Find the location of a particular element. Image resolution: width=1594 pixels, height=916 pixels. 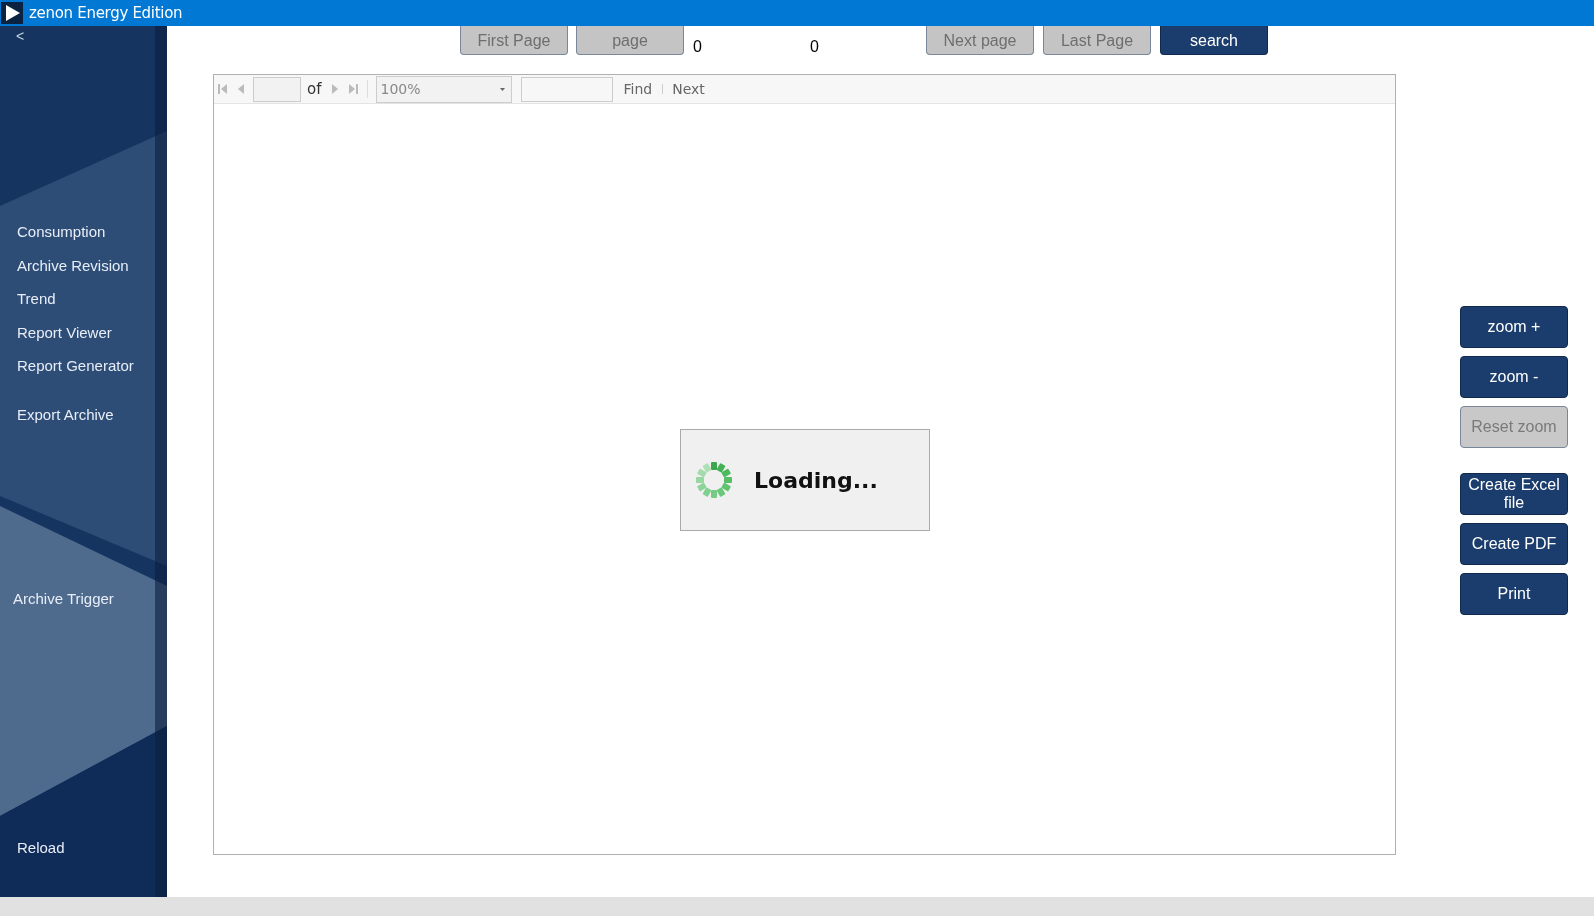

dropdown-caret-icon is located at coordinates (503, 89).